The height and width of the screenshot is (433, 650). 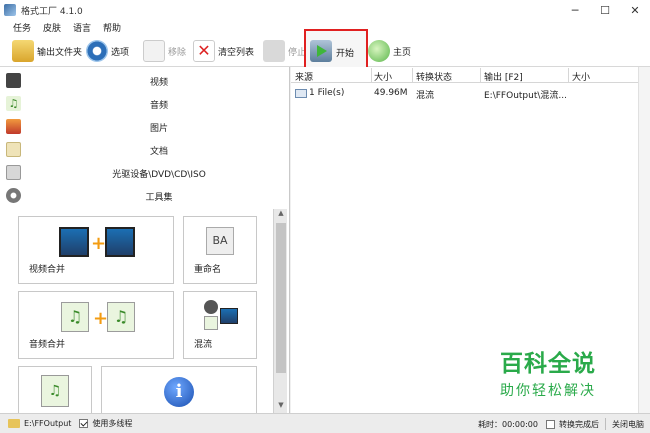 I want to click on watermark-title: 百科全说, so click(x=548, y=364).